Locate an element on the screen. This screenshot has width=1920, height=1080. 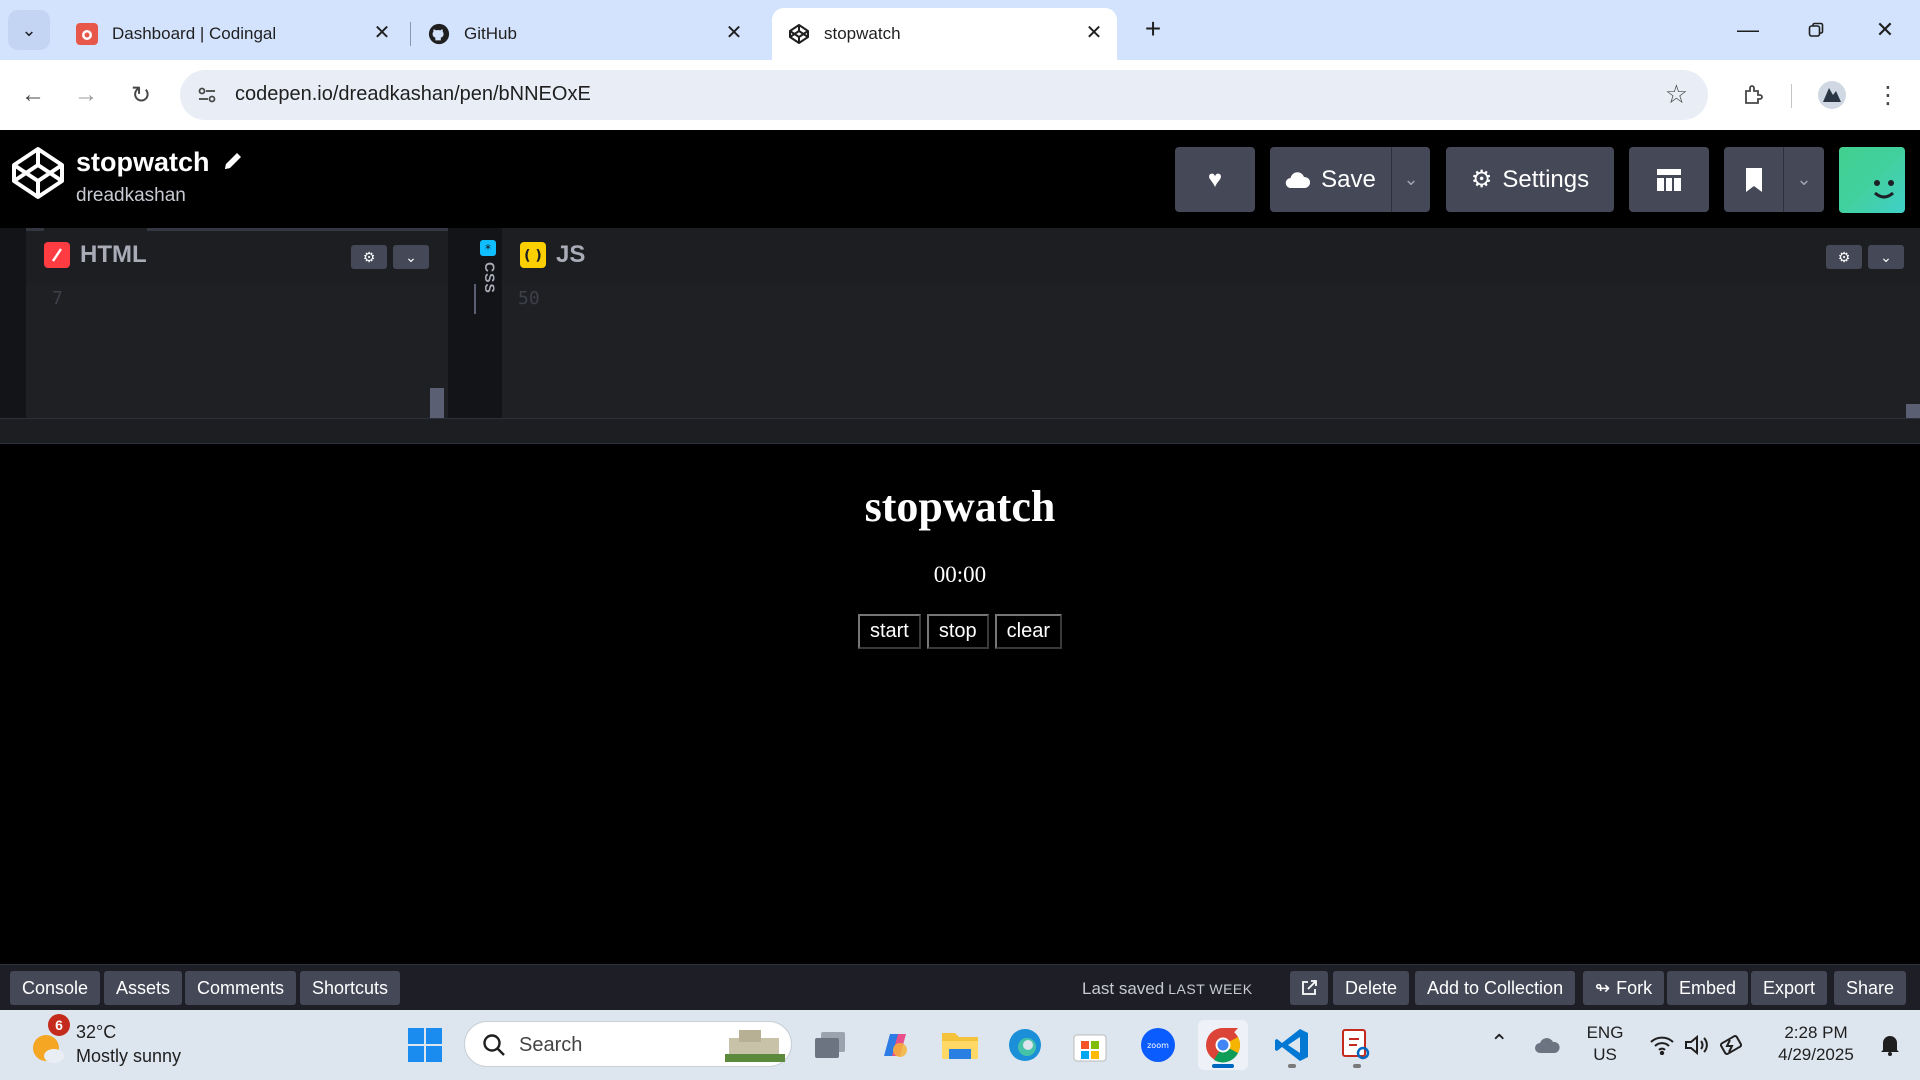
settings-button: ⚙ Settings is located at coordinates (1530, 179).